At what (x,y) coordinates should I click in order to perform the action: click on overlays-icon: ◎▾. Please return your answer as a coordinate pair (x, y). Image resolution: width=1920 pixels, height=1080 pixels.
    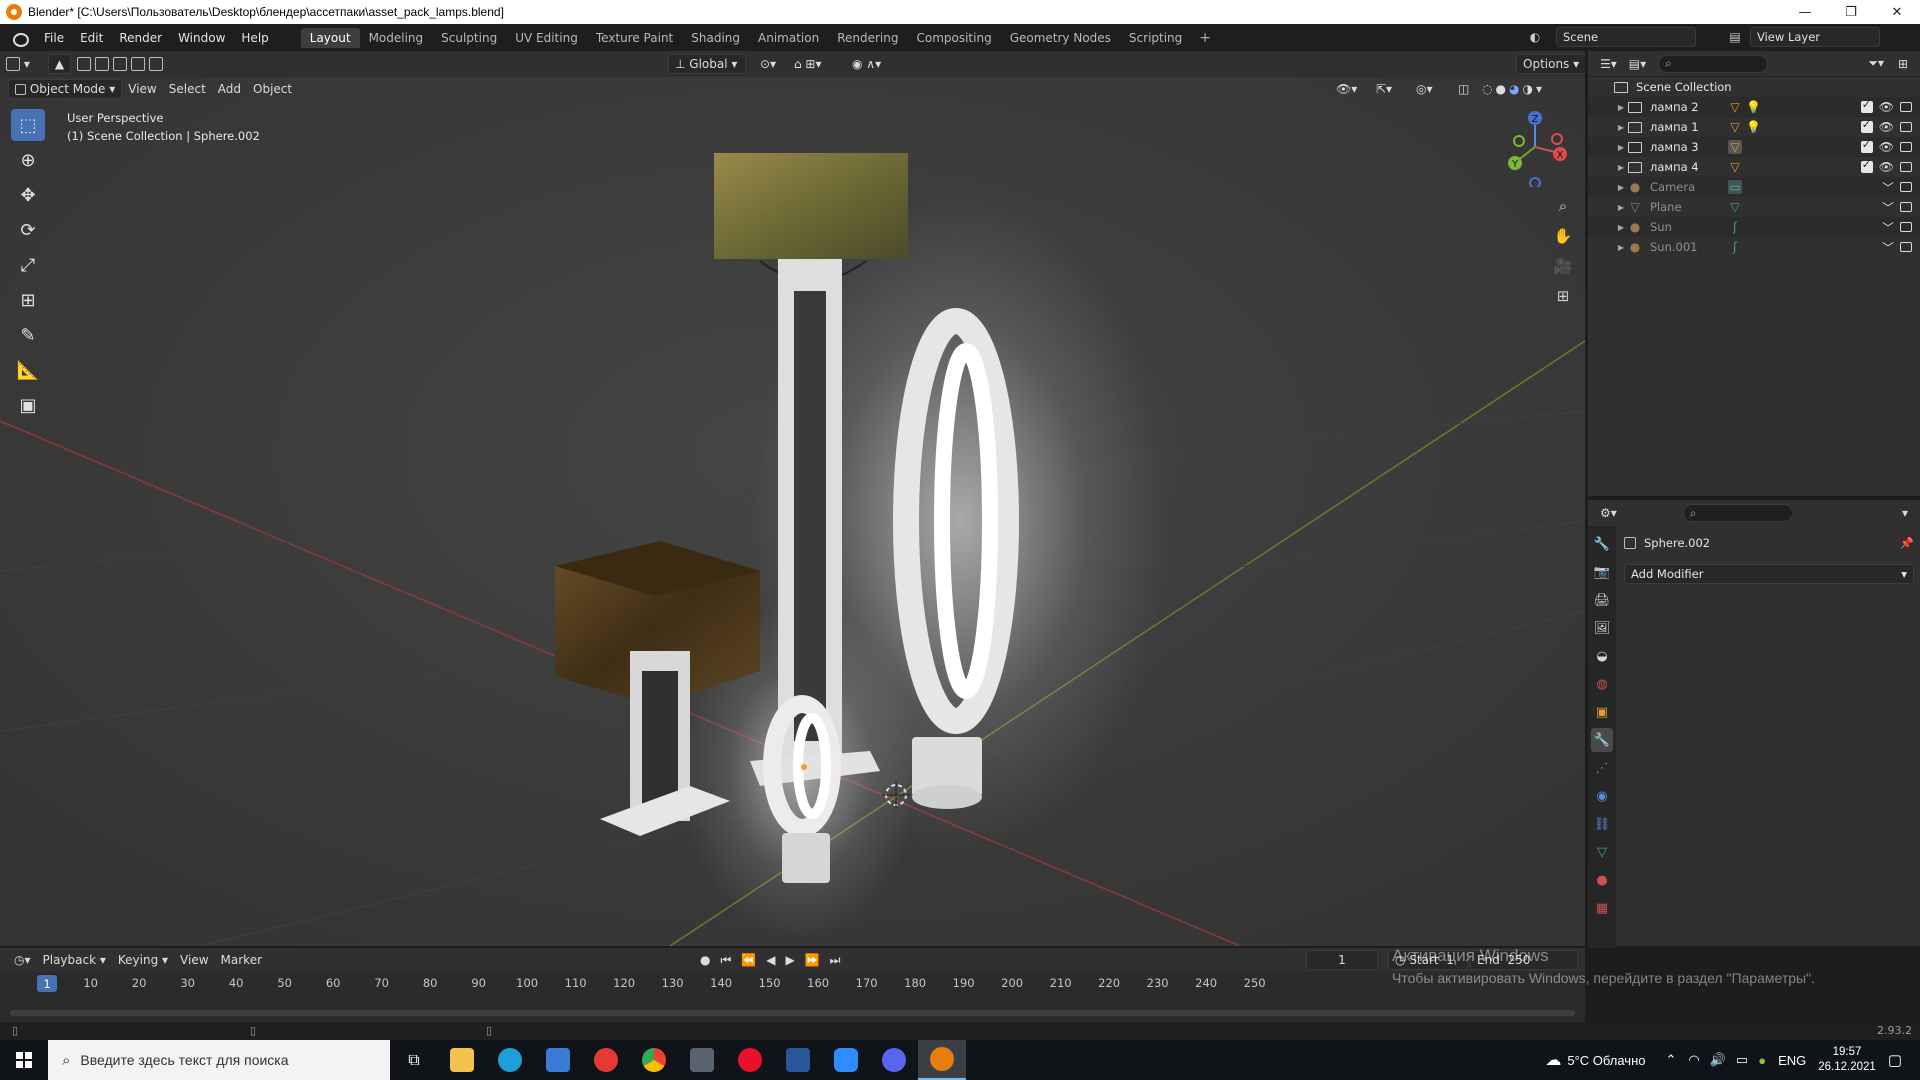
    Looking at the image, I should click on (1424, 89).